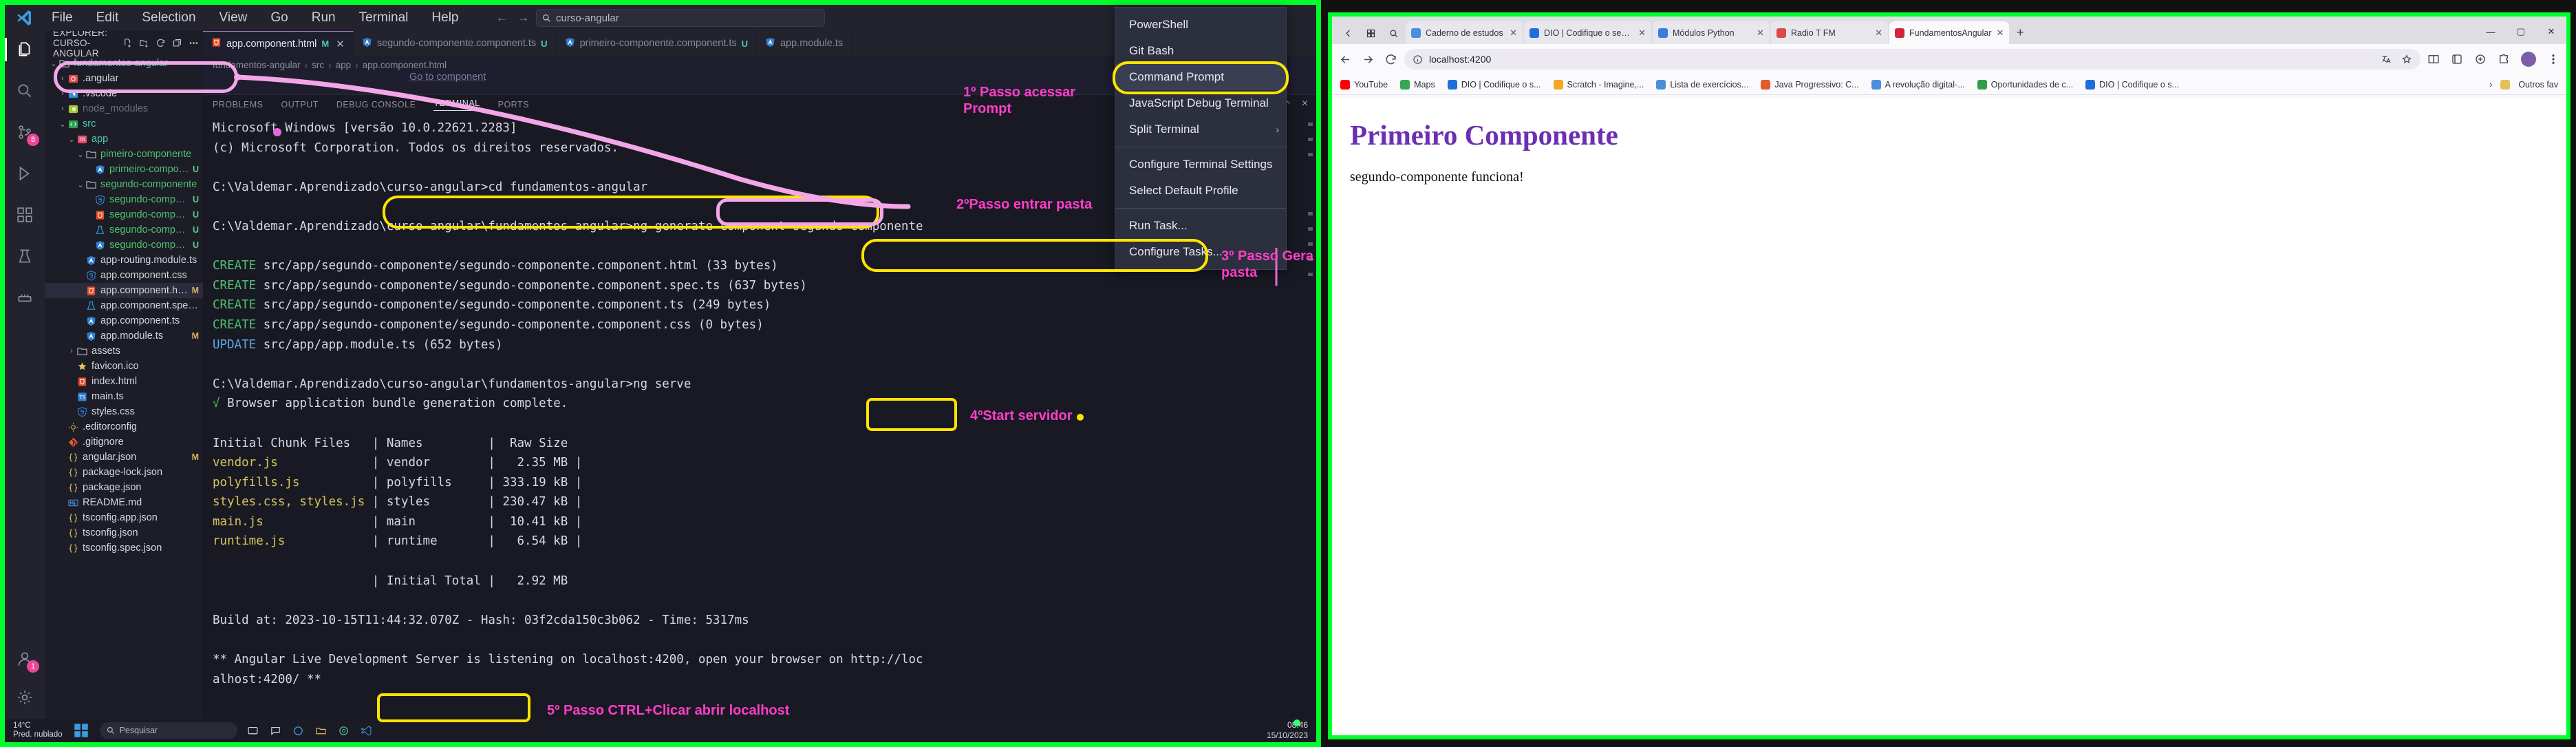 The image size is (2576, 747). I want to click on edge-icon, so click(298, 731).